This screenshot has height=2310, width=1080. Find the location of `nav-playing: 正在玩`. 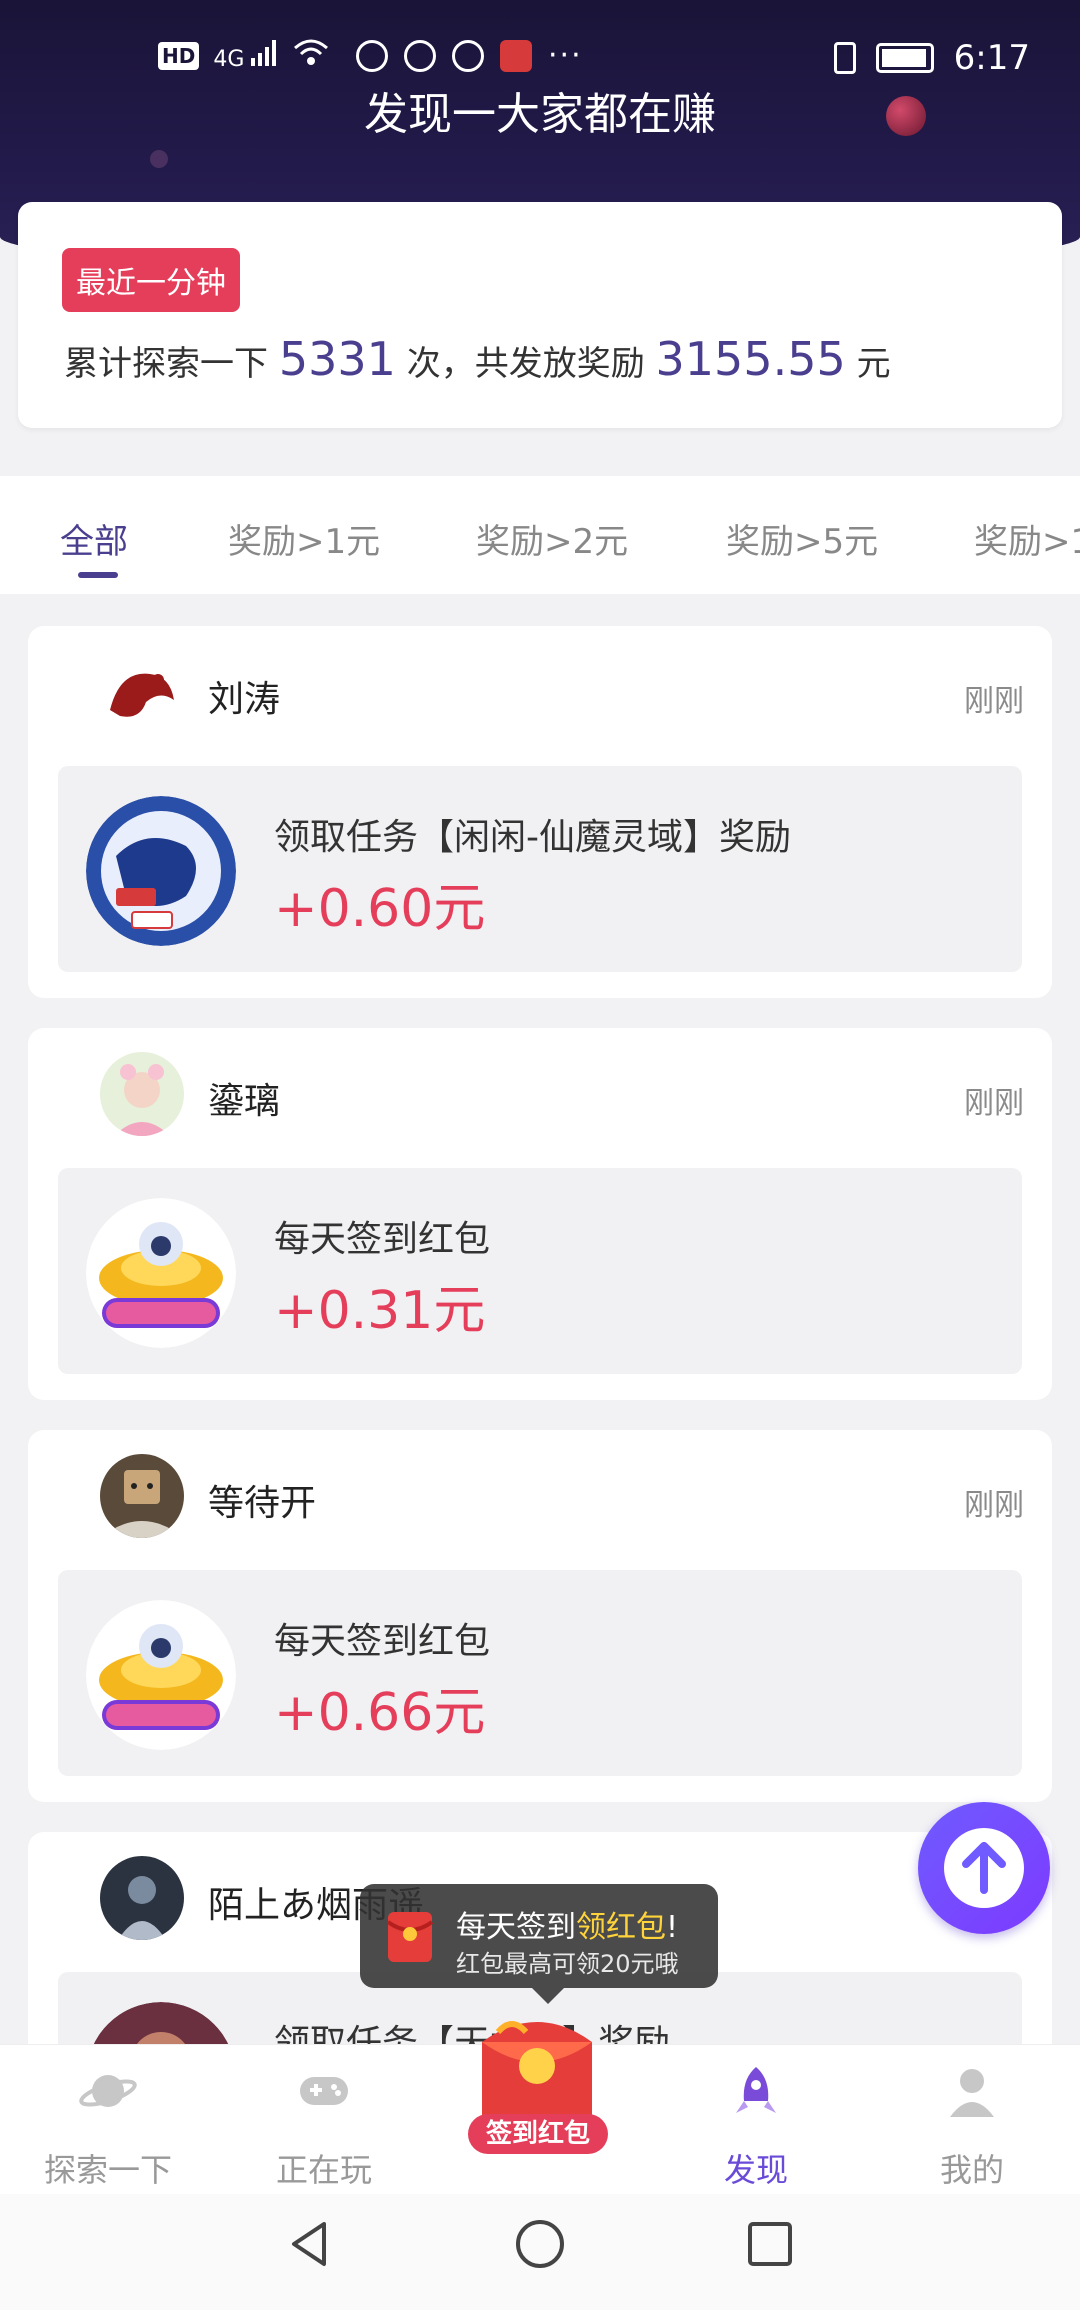

nav-playing: 正在玩 is located at coordinates (324, 2126).